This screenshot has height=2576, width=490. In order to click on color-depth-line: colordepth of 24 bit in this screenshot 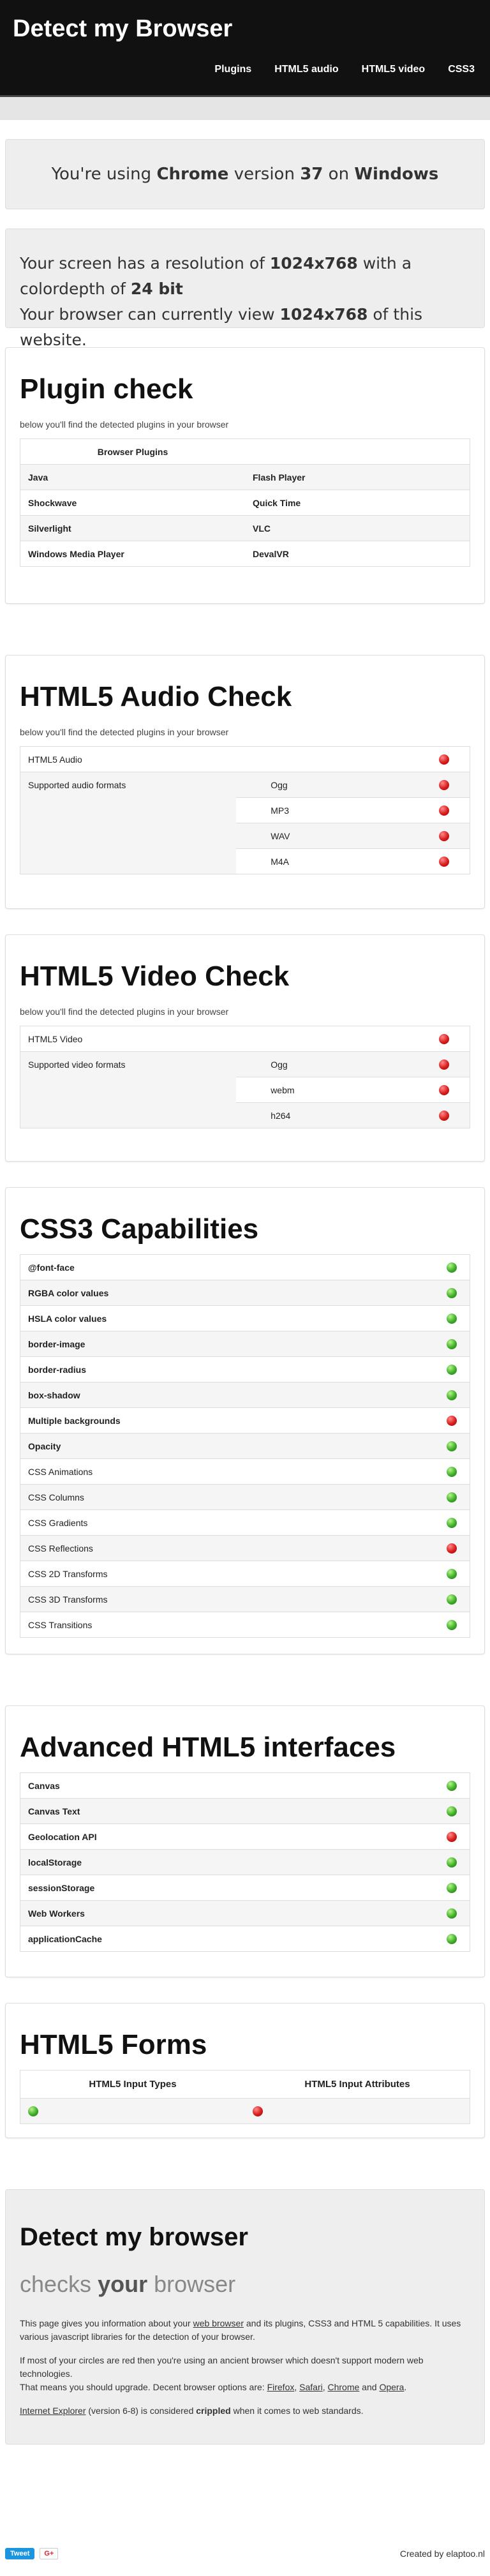, I will do `click(102, 289)`.